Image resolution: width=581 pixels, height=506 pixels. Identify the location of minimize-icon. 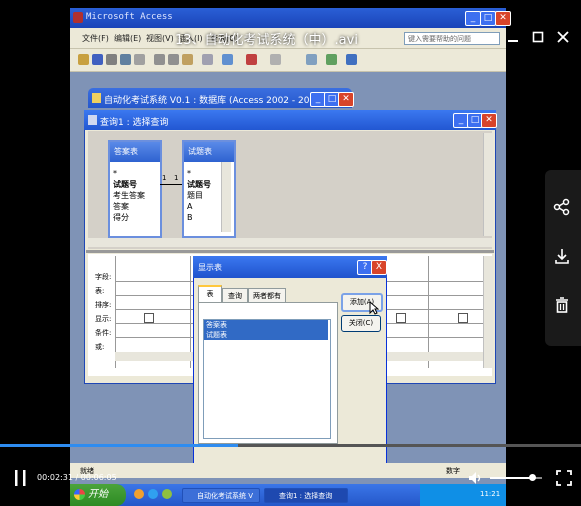
(513, 37).